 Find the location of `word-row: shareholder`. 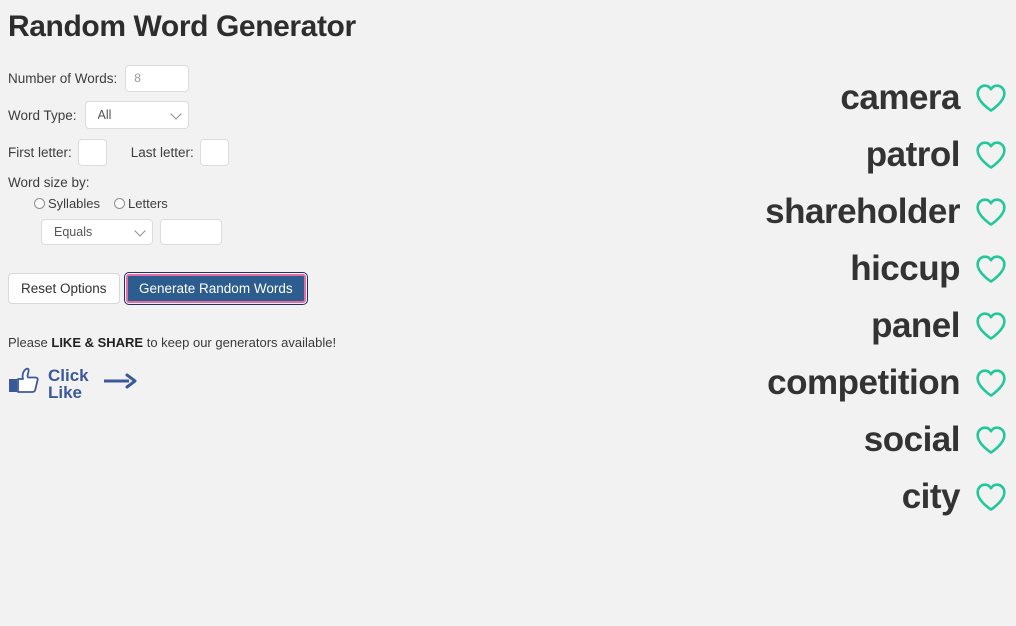

word-row: shareholder is located at coordinates (843, 212).